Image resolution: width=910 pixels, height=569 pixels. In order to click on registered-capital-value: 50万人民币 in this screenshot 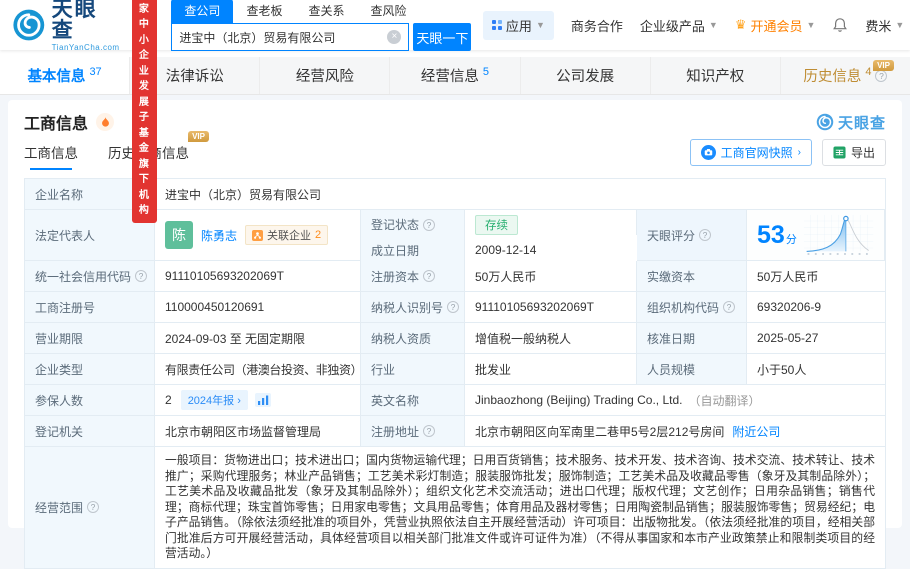, I will do `click(551, 276)`.